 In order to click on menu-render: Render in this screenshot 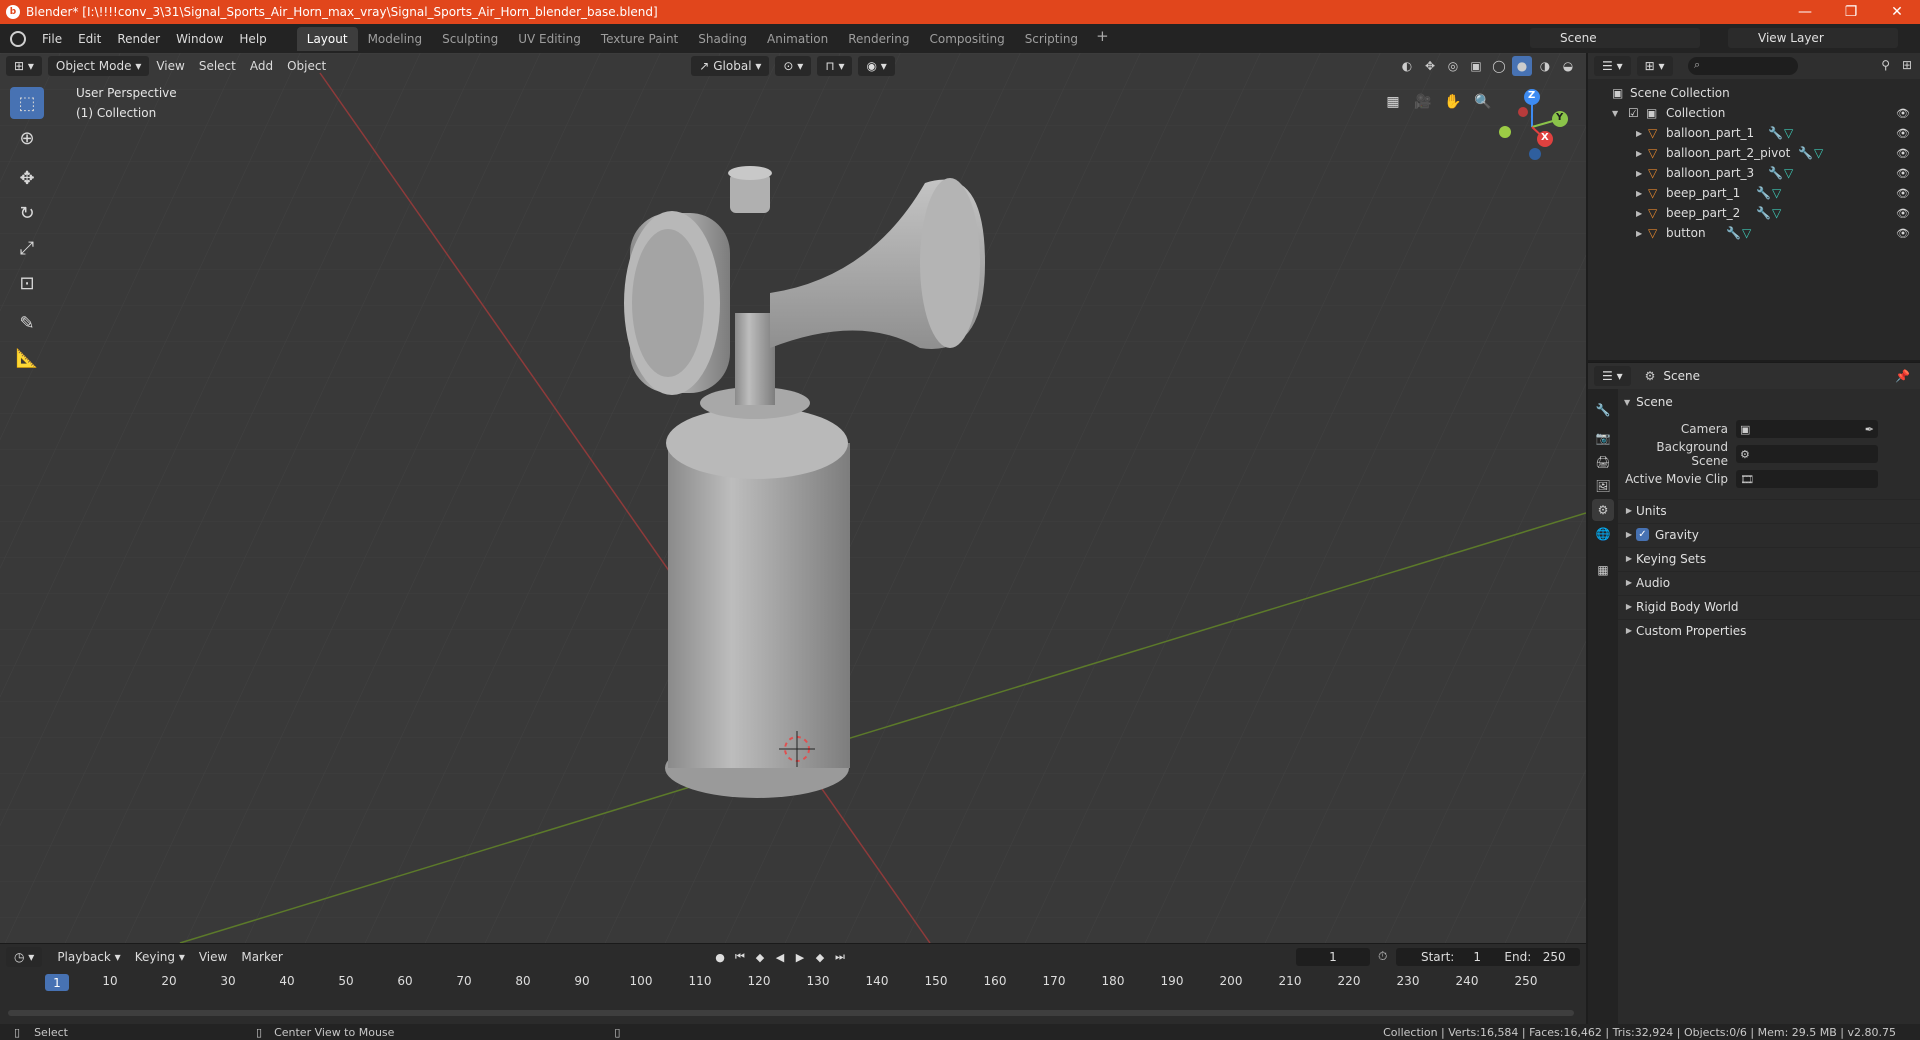, I will do `click(138, 39)`.